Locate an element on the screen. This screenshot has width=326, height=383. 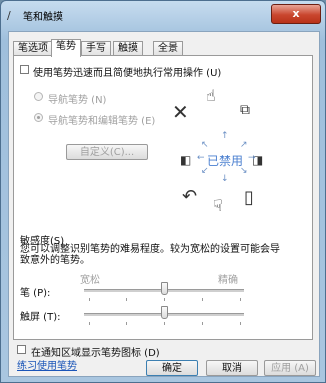
paste-icon: ▯ is located at coordinates (249, 197).